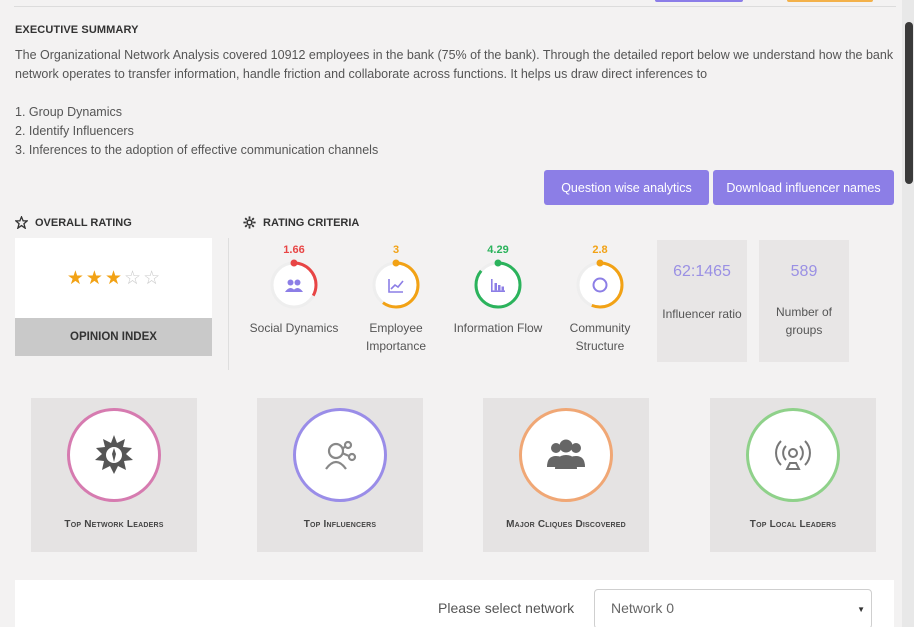 This screenshot has width=914, height=627. Describe the element at coordinates (600, 337) in the screenshot. I see `criteria-label: Community Structure` at that location.